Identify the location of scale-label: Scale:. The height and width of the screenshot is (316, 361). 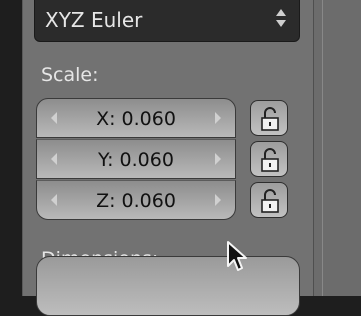
(70, 75).